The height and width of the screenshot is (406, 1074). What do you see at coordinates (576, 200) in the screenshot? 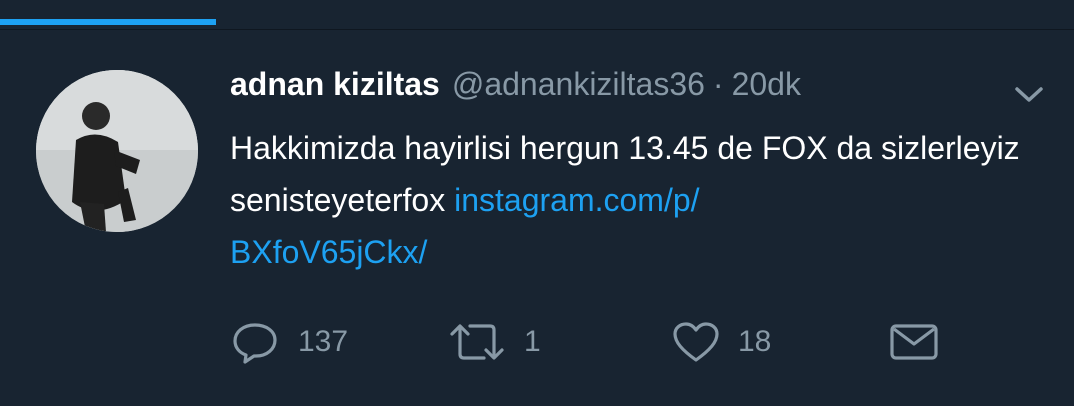
I see `tweet-link-part1: instagram.com/p/` at bounding box center [576, 200].